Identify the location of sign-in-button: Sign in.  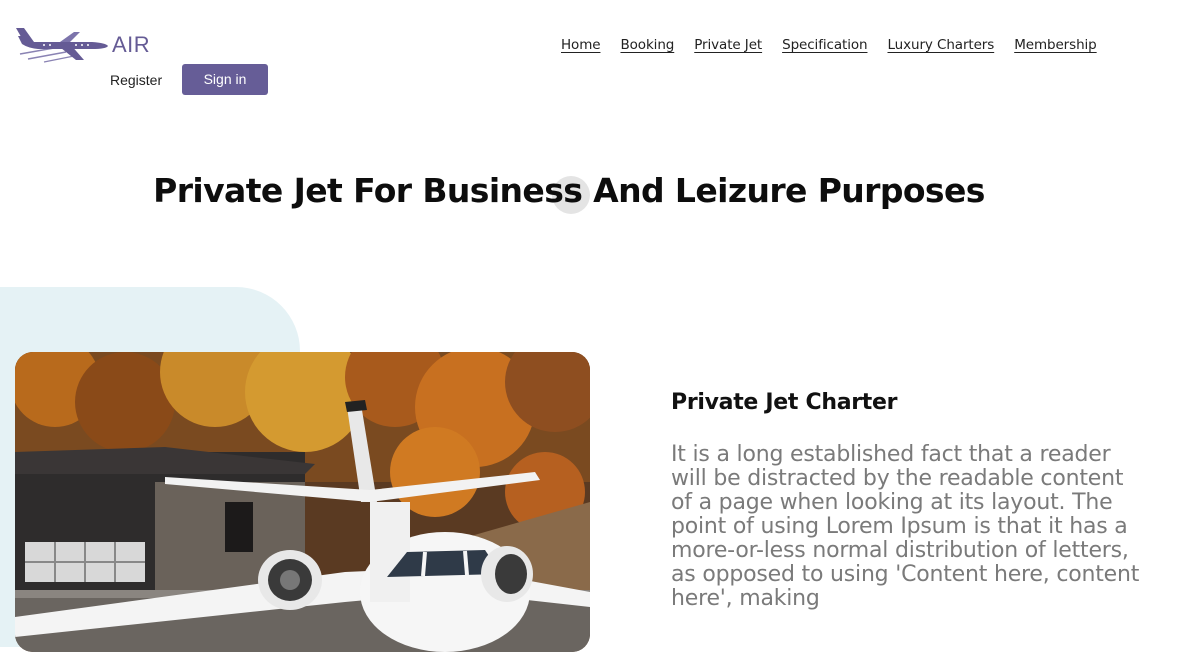
(225, 79).